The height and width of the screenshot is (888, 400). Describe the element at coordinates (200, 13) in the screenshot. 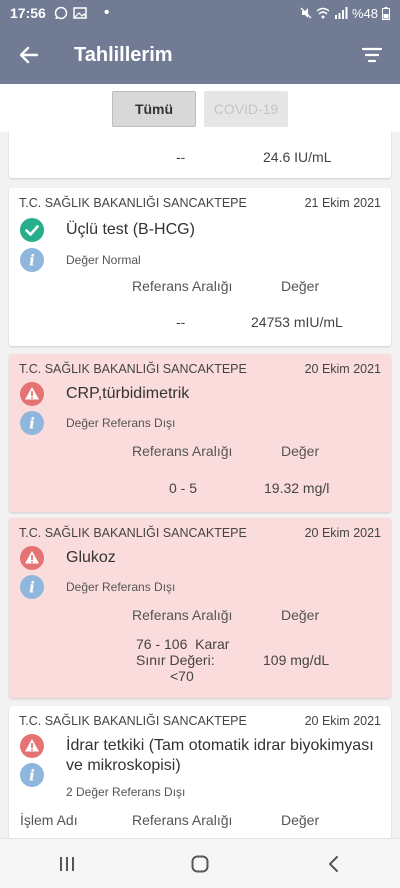

I see `status-bar: 17:56 • %48` at that location.